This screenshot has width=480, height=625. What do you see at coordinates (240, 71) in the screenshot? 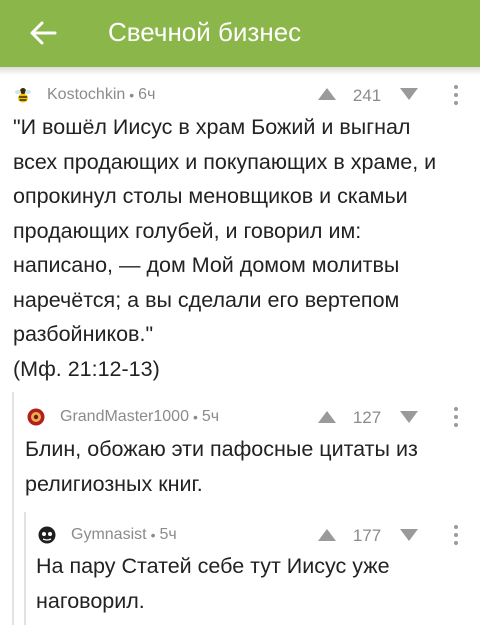
I see `app-bar-shadow` at bounding box center [240, 71].